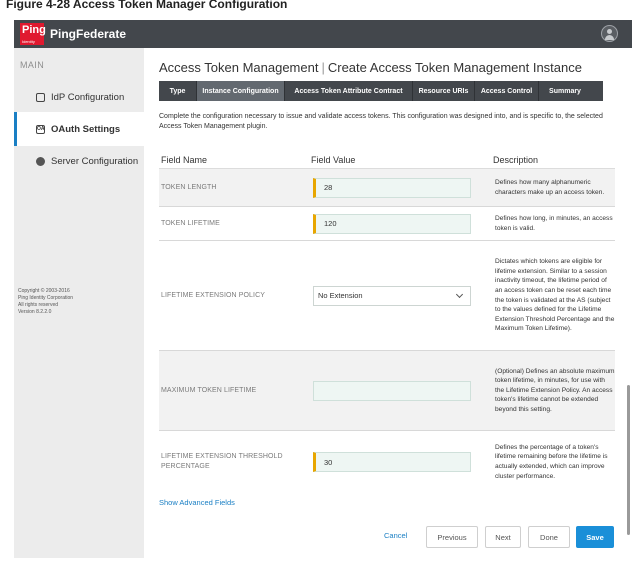 This screenshot has width=644, height=571. I want to click on field-cell: No Extension, so click(402, 295).